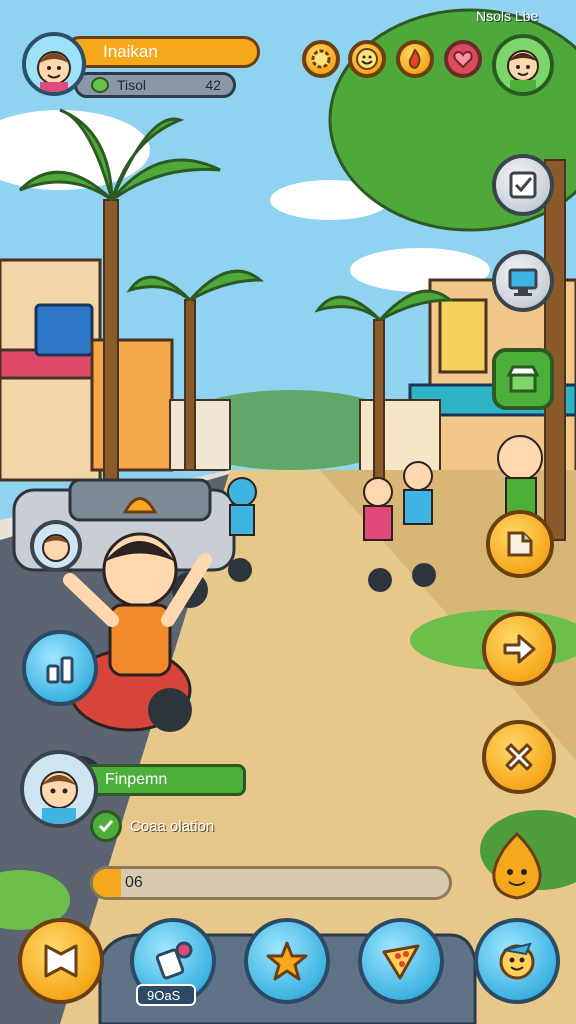 Image resolution: width=576 pixels, height=1024 pixels. What do you see at coordinates (517, 866) in the screenshot?
I see `fire-mascot` at bounding box center [517, 866].